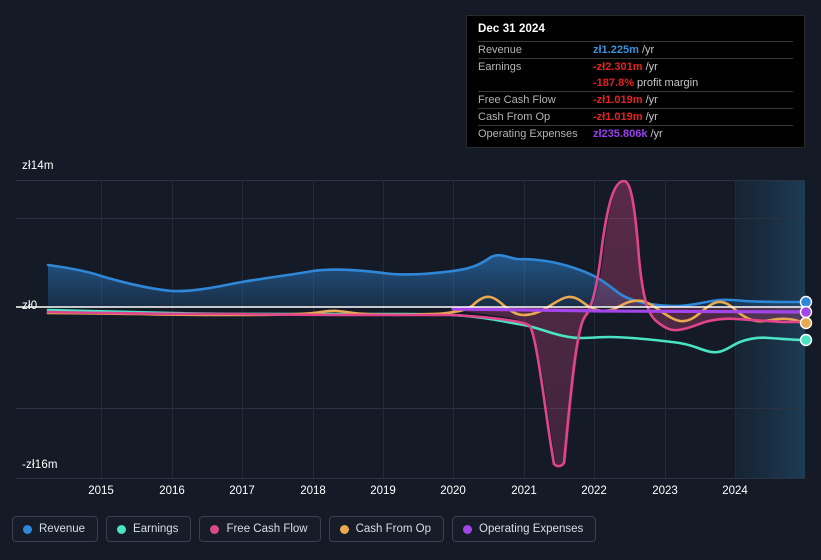  Describe the element at coordinates (620, 134) in the screenshot. I see `tooltip-amount-operating-expenses: zł235.806k` at that location.